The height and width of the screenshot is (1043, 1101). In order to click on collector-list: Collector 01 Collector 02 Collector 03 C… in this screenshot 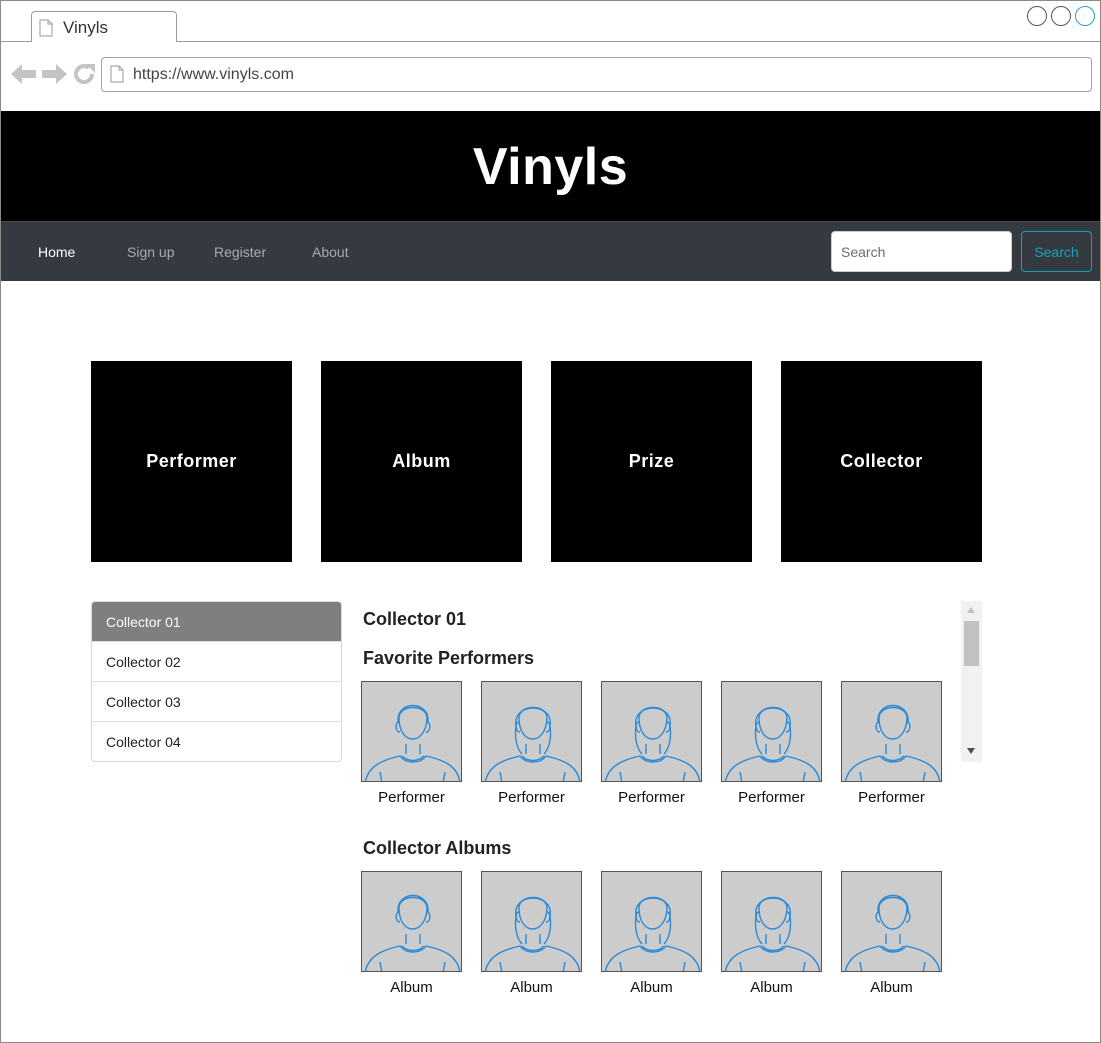, I will do `click(216, 681)`.